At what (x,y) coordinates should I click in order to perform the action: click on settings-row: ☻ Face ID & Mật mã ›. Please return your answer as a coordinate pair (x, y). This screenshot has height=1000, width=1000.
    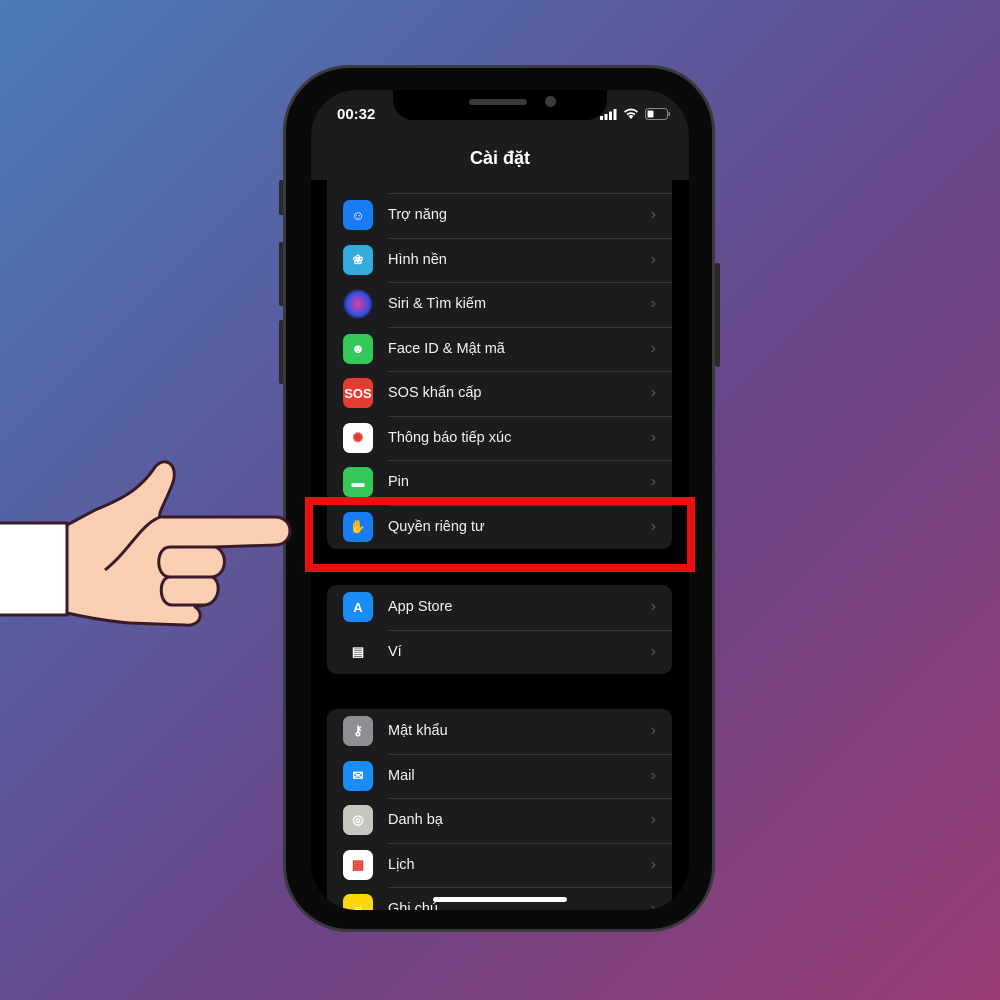
    Looking at the image, I should click on (499, 349).